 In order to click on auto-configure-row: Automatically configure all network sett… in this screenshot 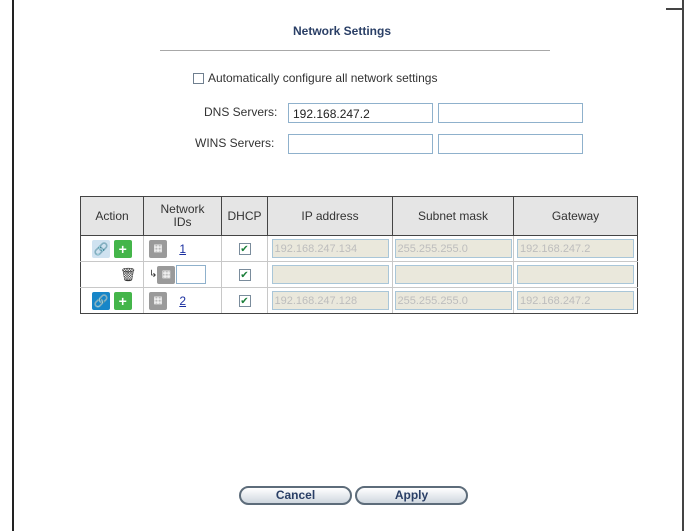, I will do `click(315, 78)`.